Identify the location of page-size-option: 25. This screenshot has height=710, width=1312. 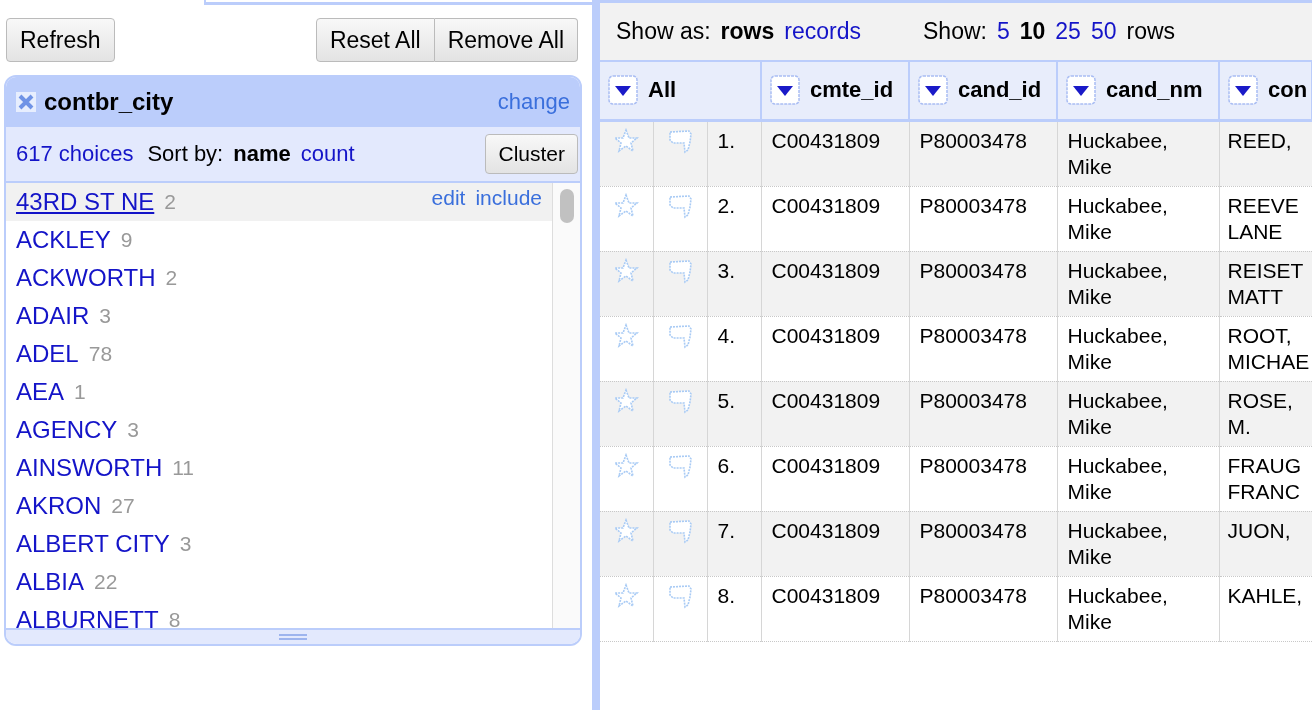
(1068, 31).